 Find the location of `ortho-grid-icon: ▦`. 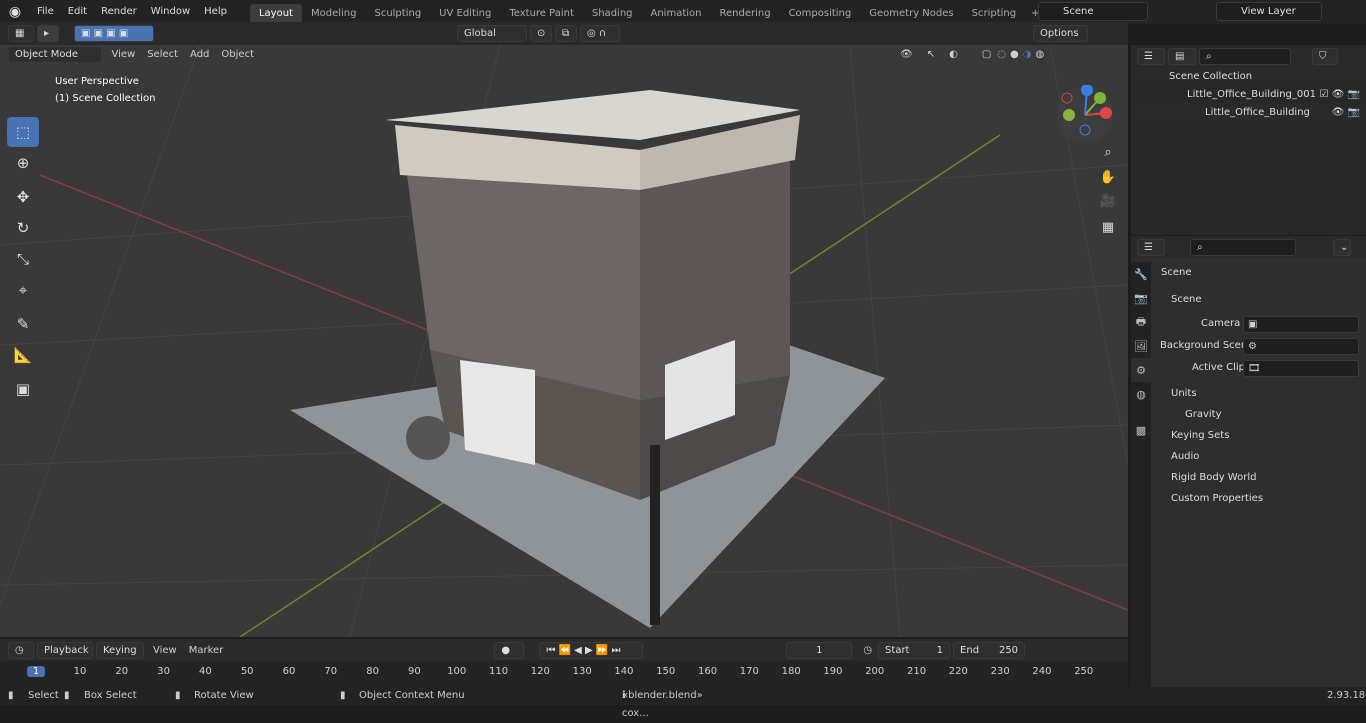

ortho-grid-icon: ▦ is located at coordinates (1108, 227).